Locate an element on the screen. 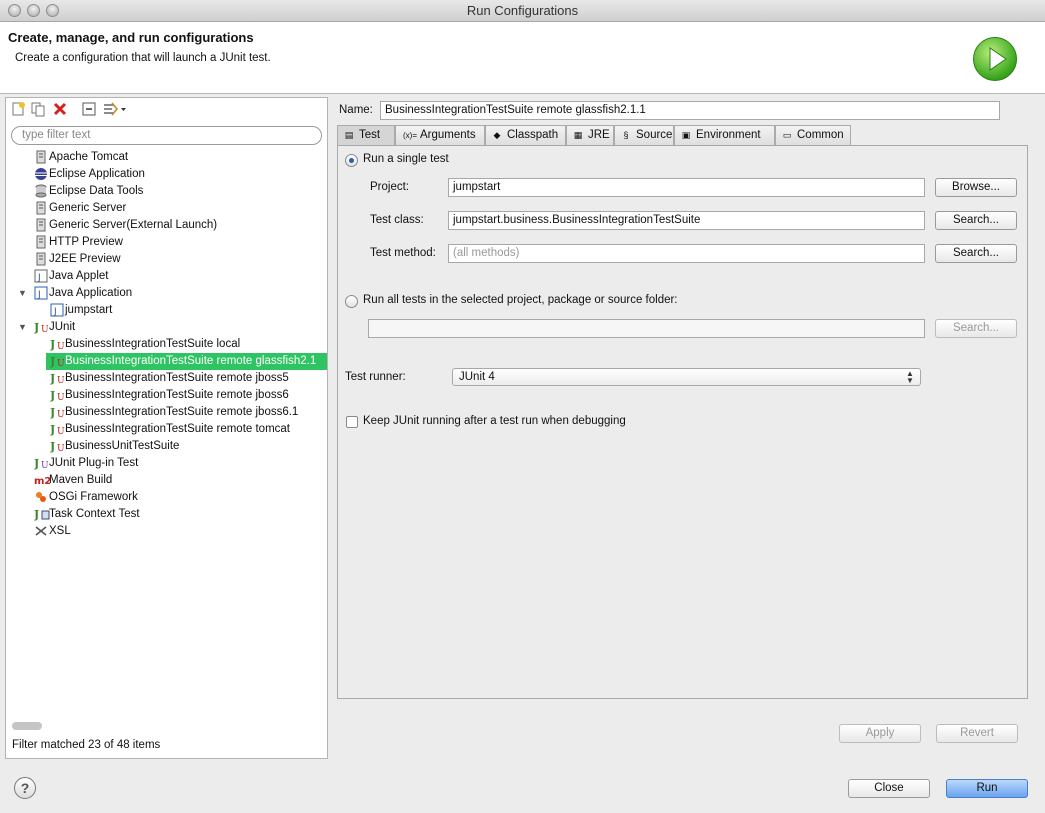 This screenshot has width=1045, height=813. test-method-field: (all methods) is located at coordinates (686, 253).